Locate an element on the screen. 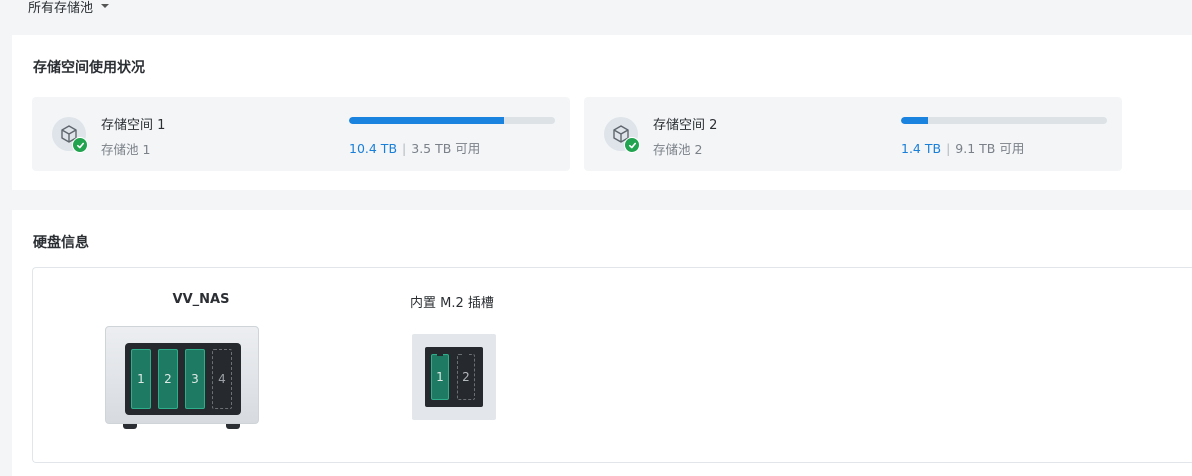 The height and width of the screenshot is (476, 1192). chevron-down-icon is located at coordinates (105, 6).